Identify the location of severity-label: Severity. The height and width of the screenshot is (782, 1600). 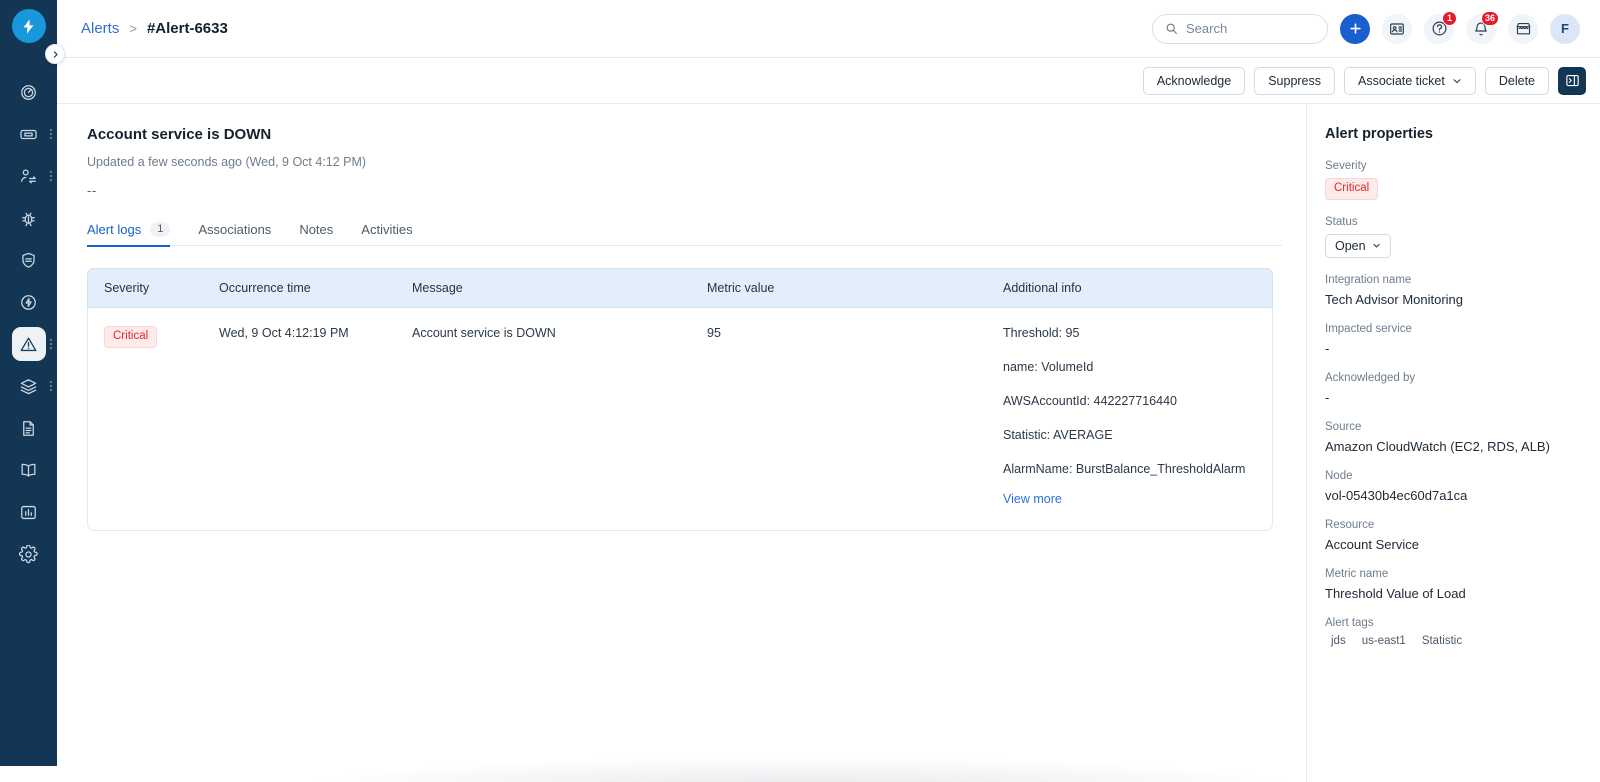
(1346, 166).